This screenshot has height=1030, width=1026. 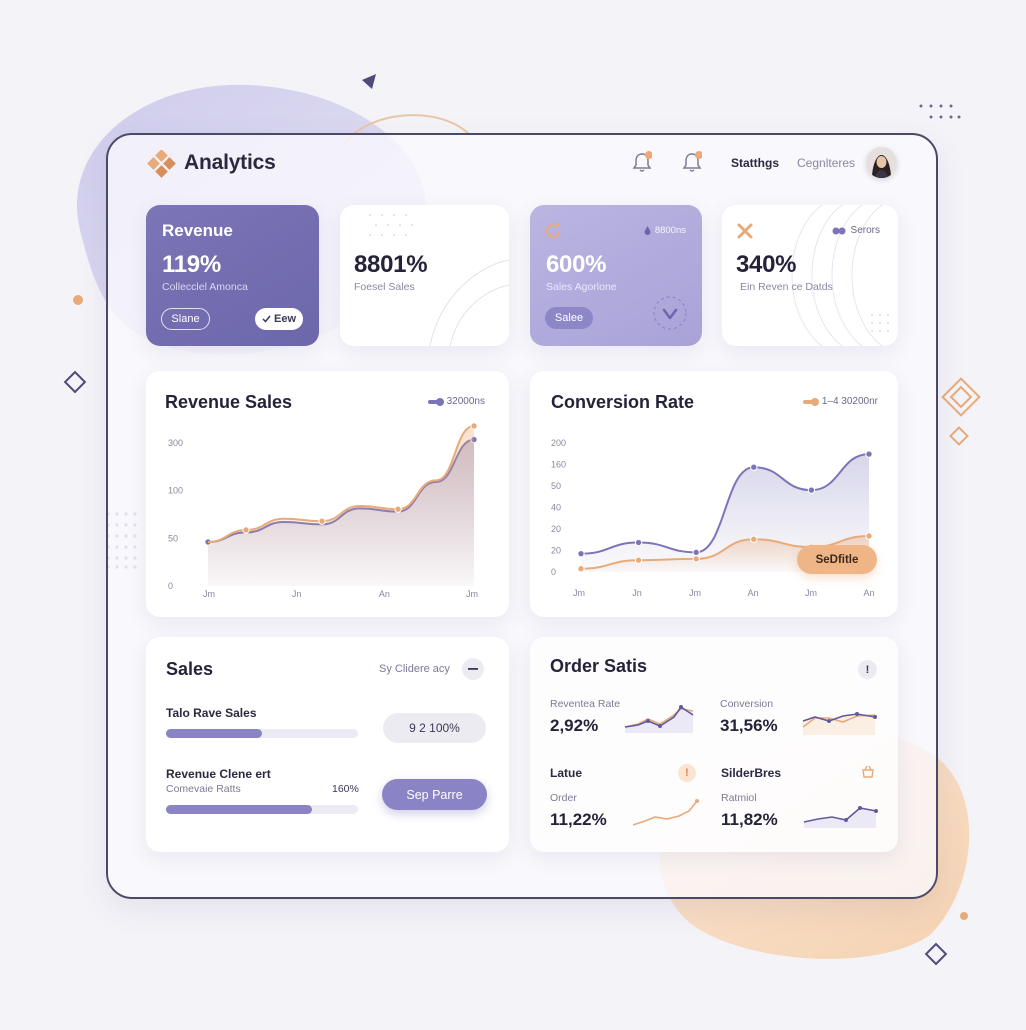 I want to click on metric-label: Ratmiol, so click(x=739, y=798).